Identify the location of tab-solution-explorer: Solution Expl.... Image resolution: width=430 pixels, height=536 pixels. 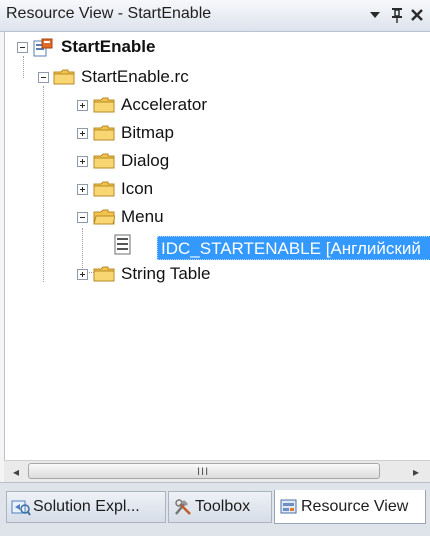
(86, 507).